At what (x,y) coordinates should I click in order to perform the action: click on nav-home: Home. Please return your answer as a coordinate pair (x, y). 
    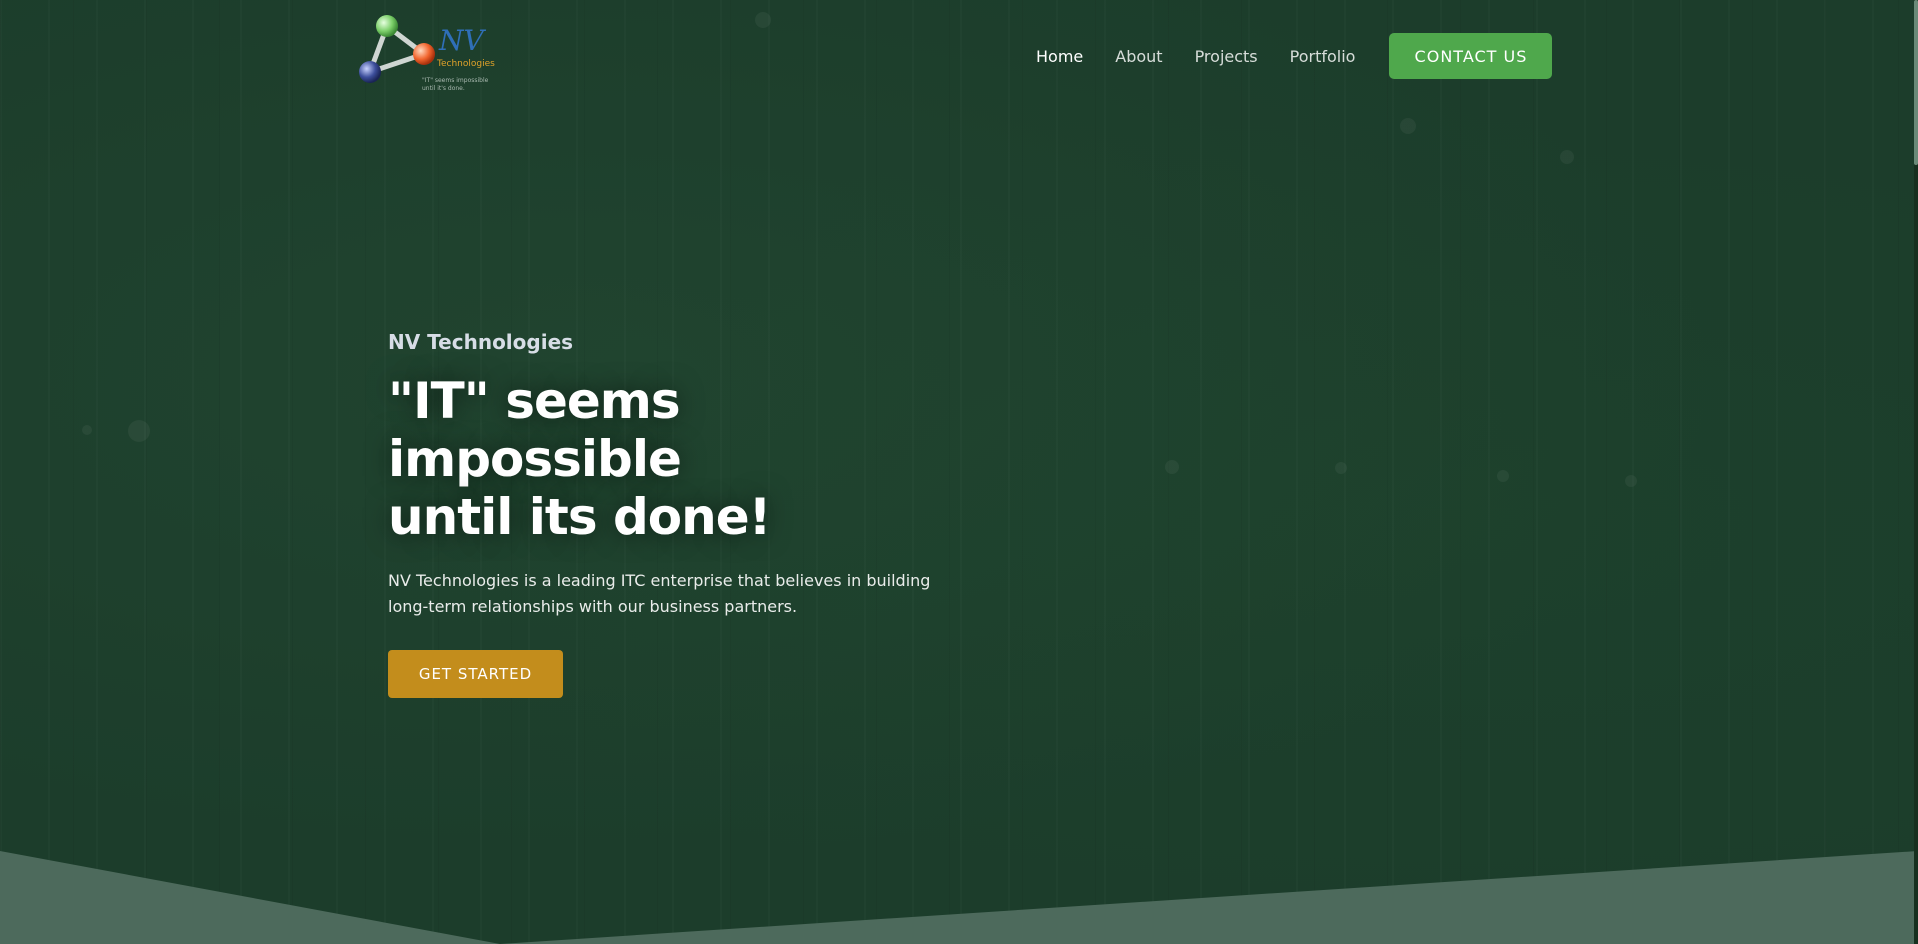
    Looking at the image, I should click on (1059, 56).